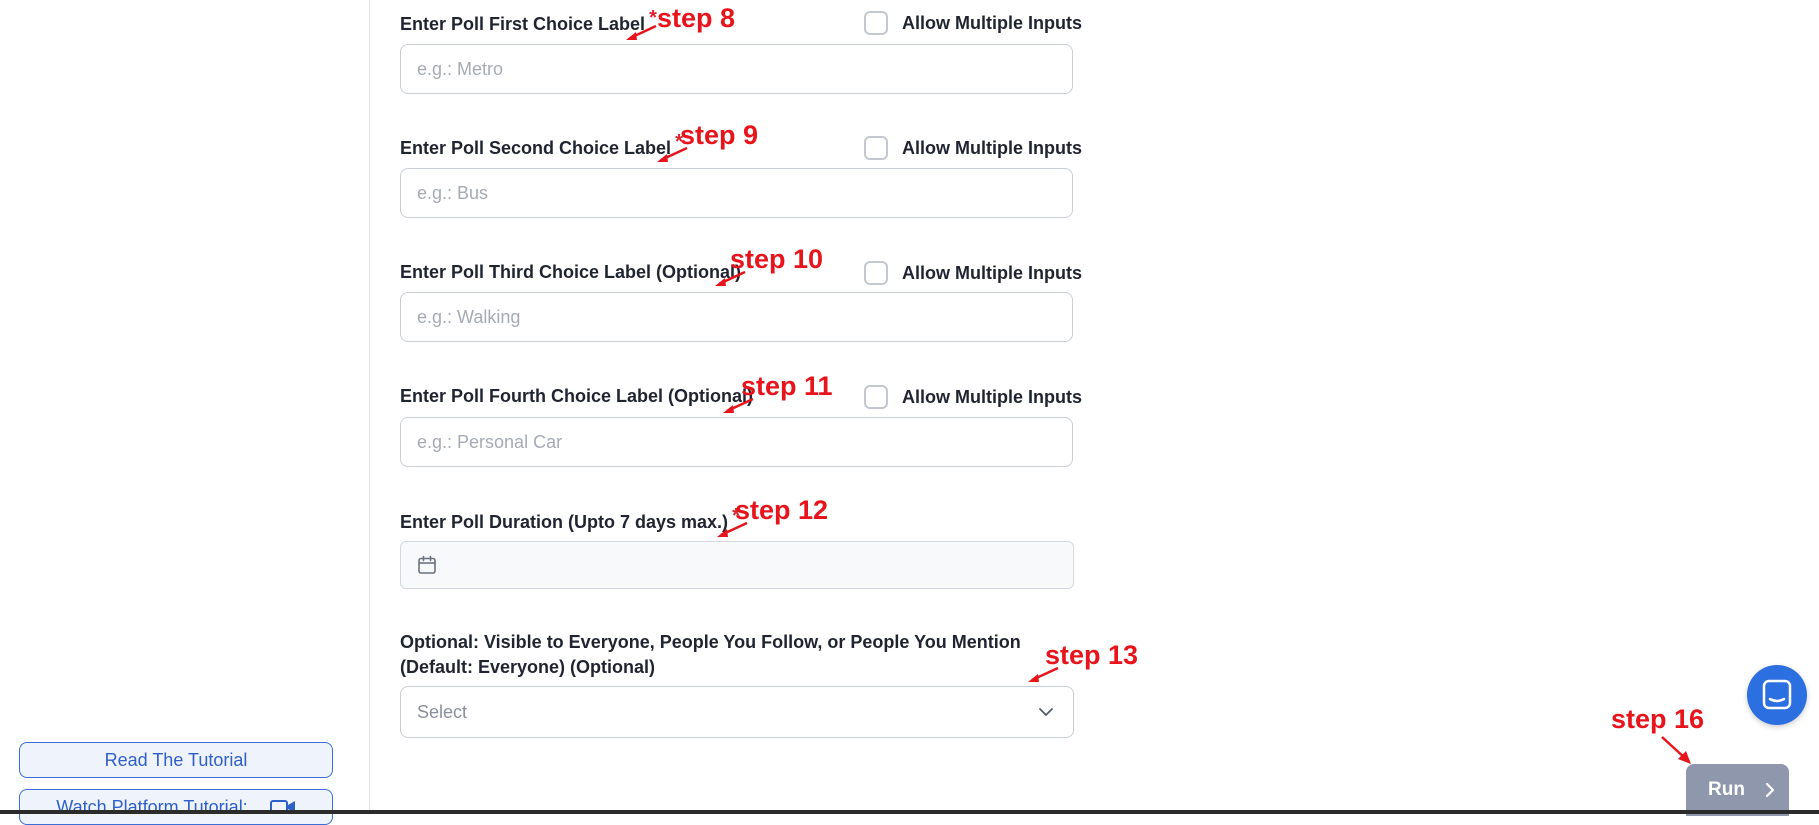 The width and height of the screenshot is (1819, 825). What do you see at coordinates (737, 712) in the screenshot?
I see `visibility-select: Select` at bounding box center [737, 712].